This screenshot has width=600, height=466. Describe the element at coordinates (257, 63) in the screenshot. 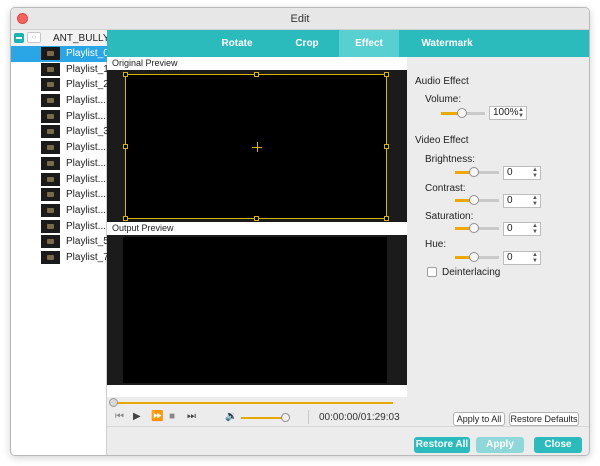

I see `original-preview-label: Original Preview` at that location.